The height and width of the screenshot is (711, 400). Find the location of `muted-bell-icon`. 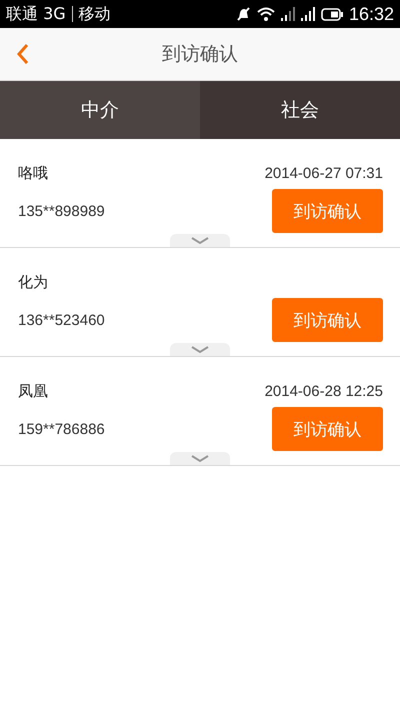

muted-bell-icon is located at coordinates (242, 14).